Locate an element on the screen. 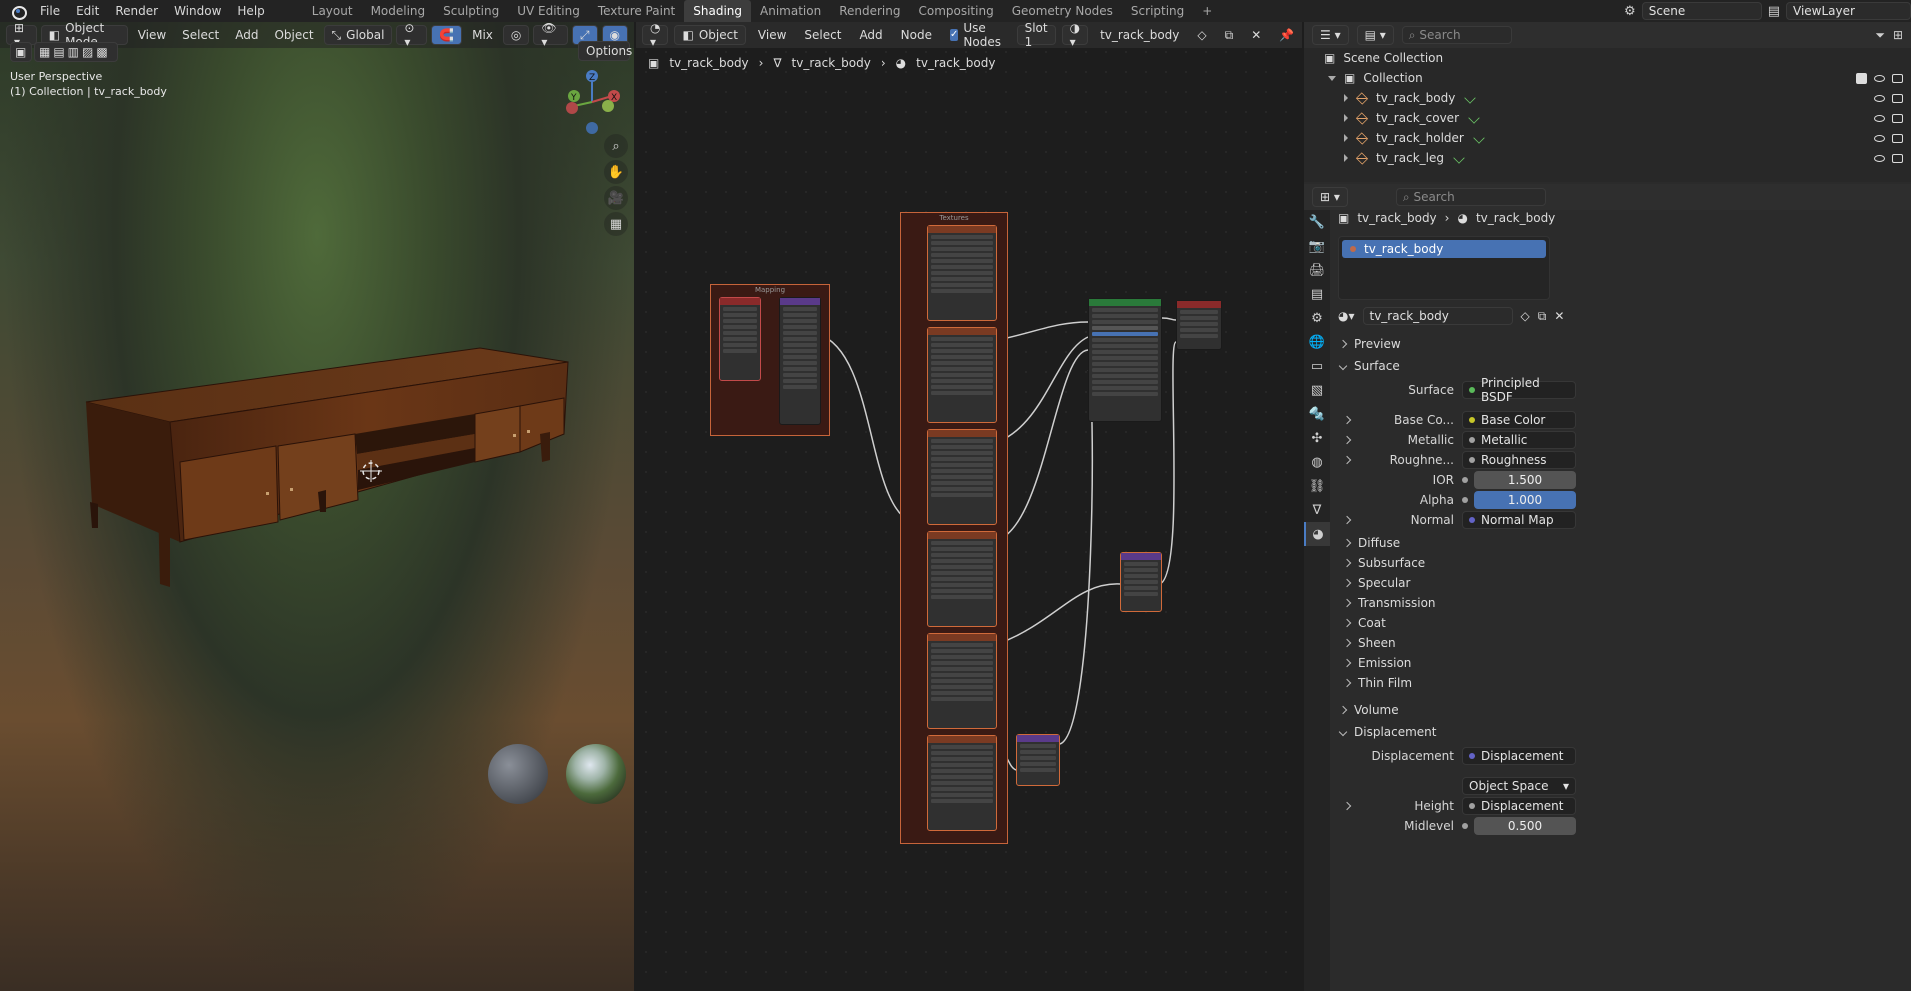 The width and height of the screenshot is (1911, 991). transform-orientation-dropdown: ⤡ Global is located at coordinates (358, 35).